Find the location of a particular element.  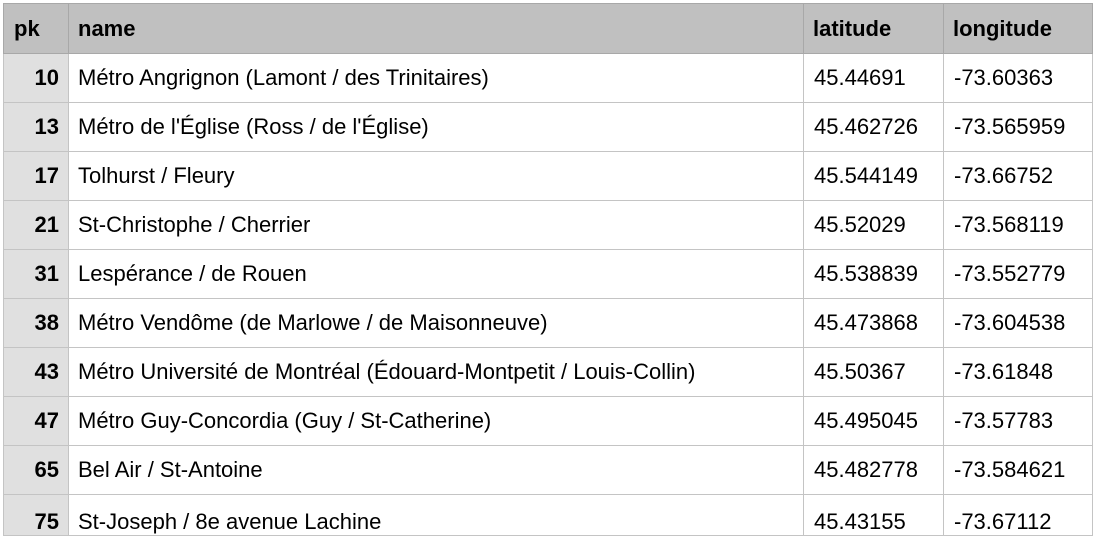

cell-name: Métro de l'Église (Ross / de l'Église) is located at coordinates (436, 127).